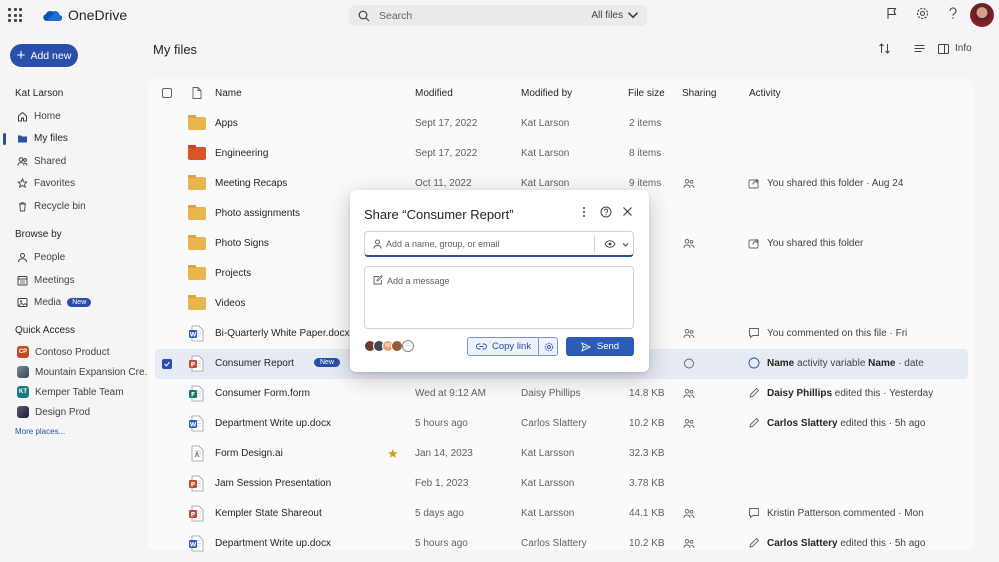 Image resolution: width=999 pixels, height=562 pixels. I want to click on quick-access-item: Design Prod, so click(53, 412).